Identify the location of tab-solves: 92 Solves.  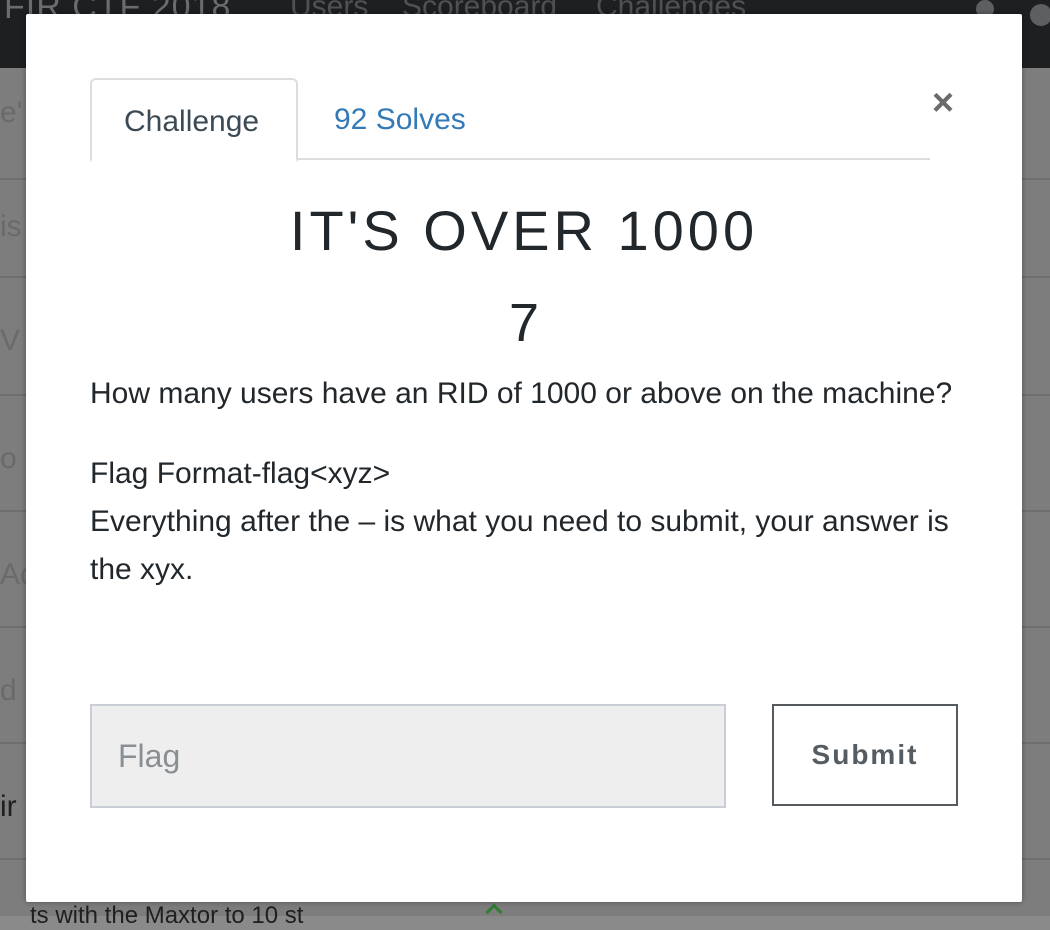
(400, 120).